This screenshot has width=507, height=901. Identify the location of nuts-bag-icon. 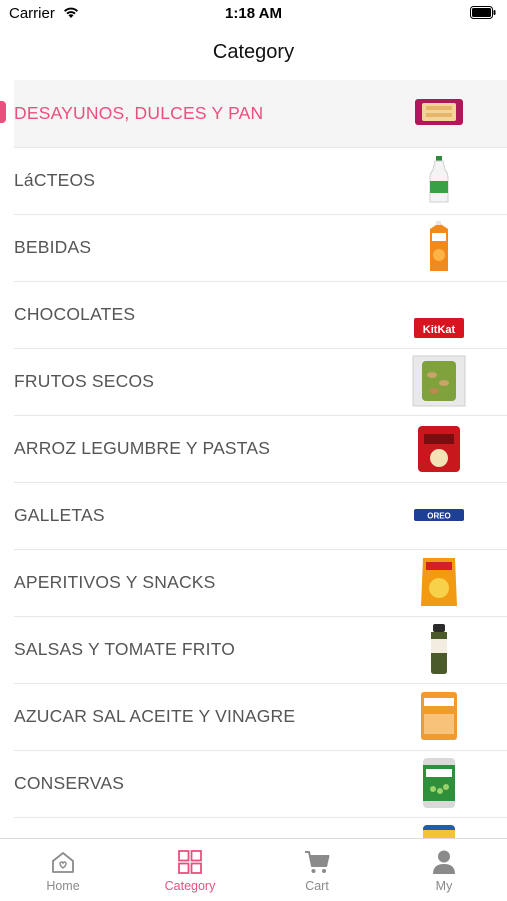
(439, 381).